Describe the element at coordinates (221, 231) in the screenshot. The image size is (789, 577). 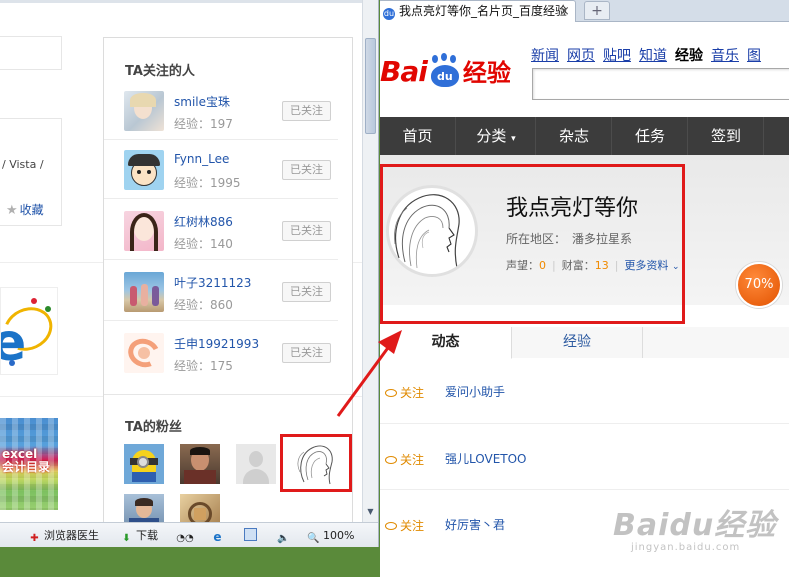
I see `following-row: 红树林886 经验：140 已关注` at that location.